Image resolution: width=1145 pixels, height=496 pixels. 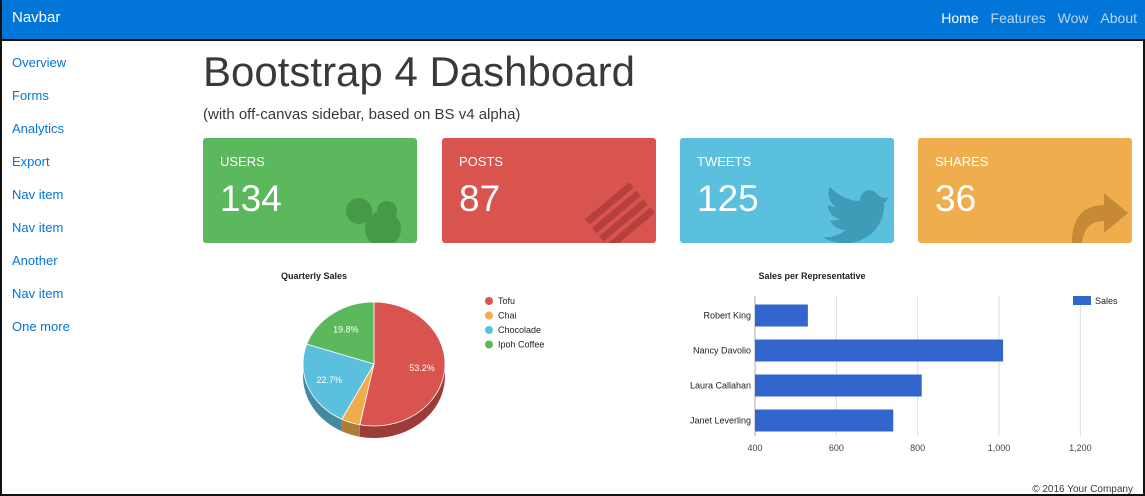 I want to click on stat-card-shares: SHARES 36, so click(x=1025, y=190).